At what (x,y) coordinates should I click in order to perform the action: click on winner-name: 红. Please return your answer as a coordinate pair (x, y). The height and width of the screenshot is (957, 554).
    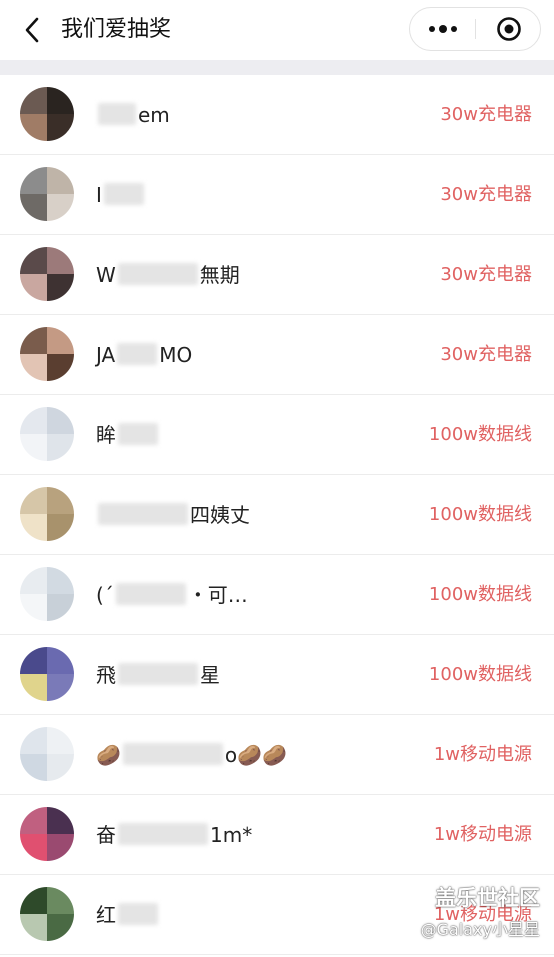
    Looking at the image, I should click on (128, 915).